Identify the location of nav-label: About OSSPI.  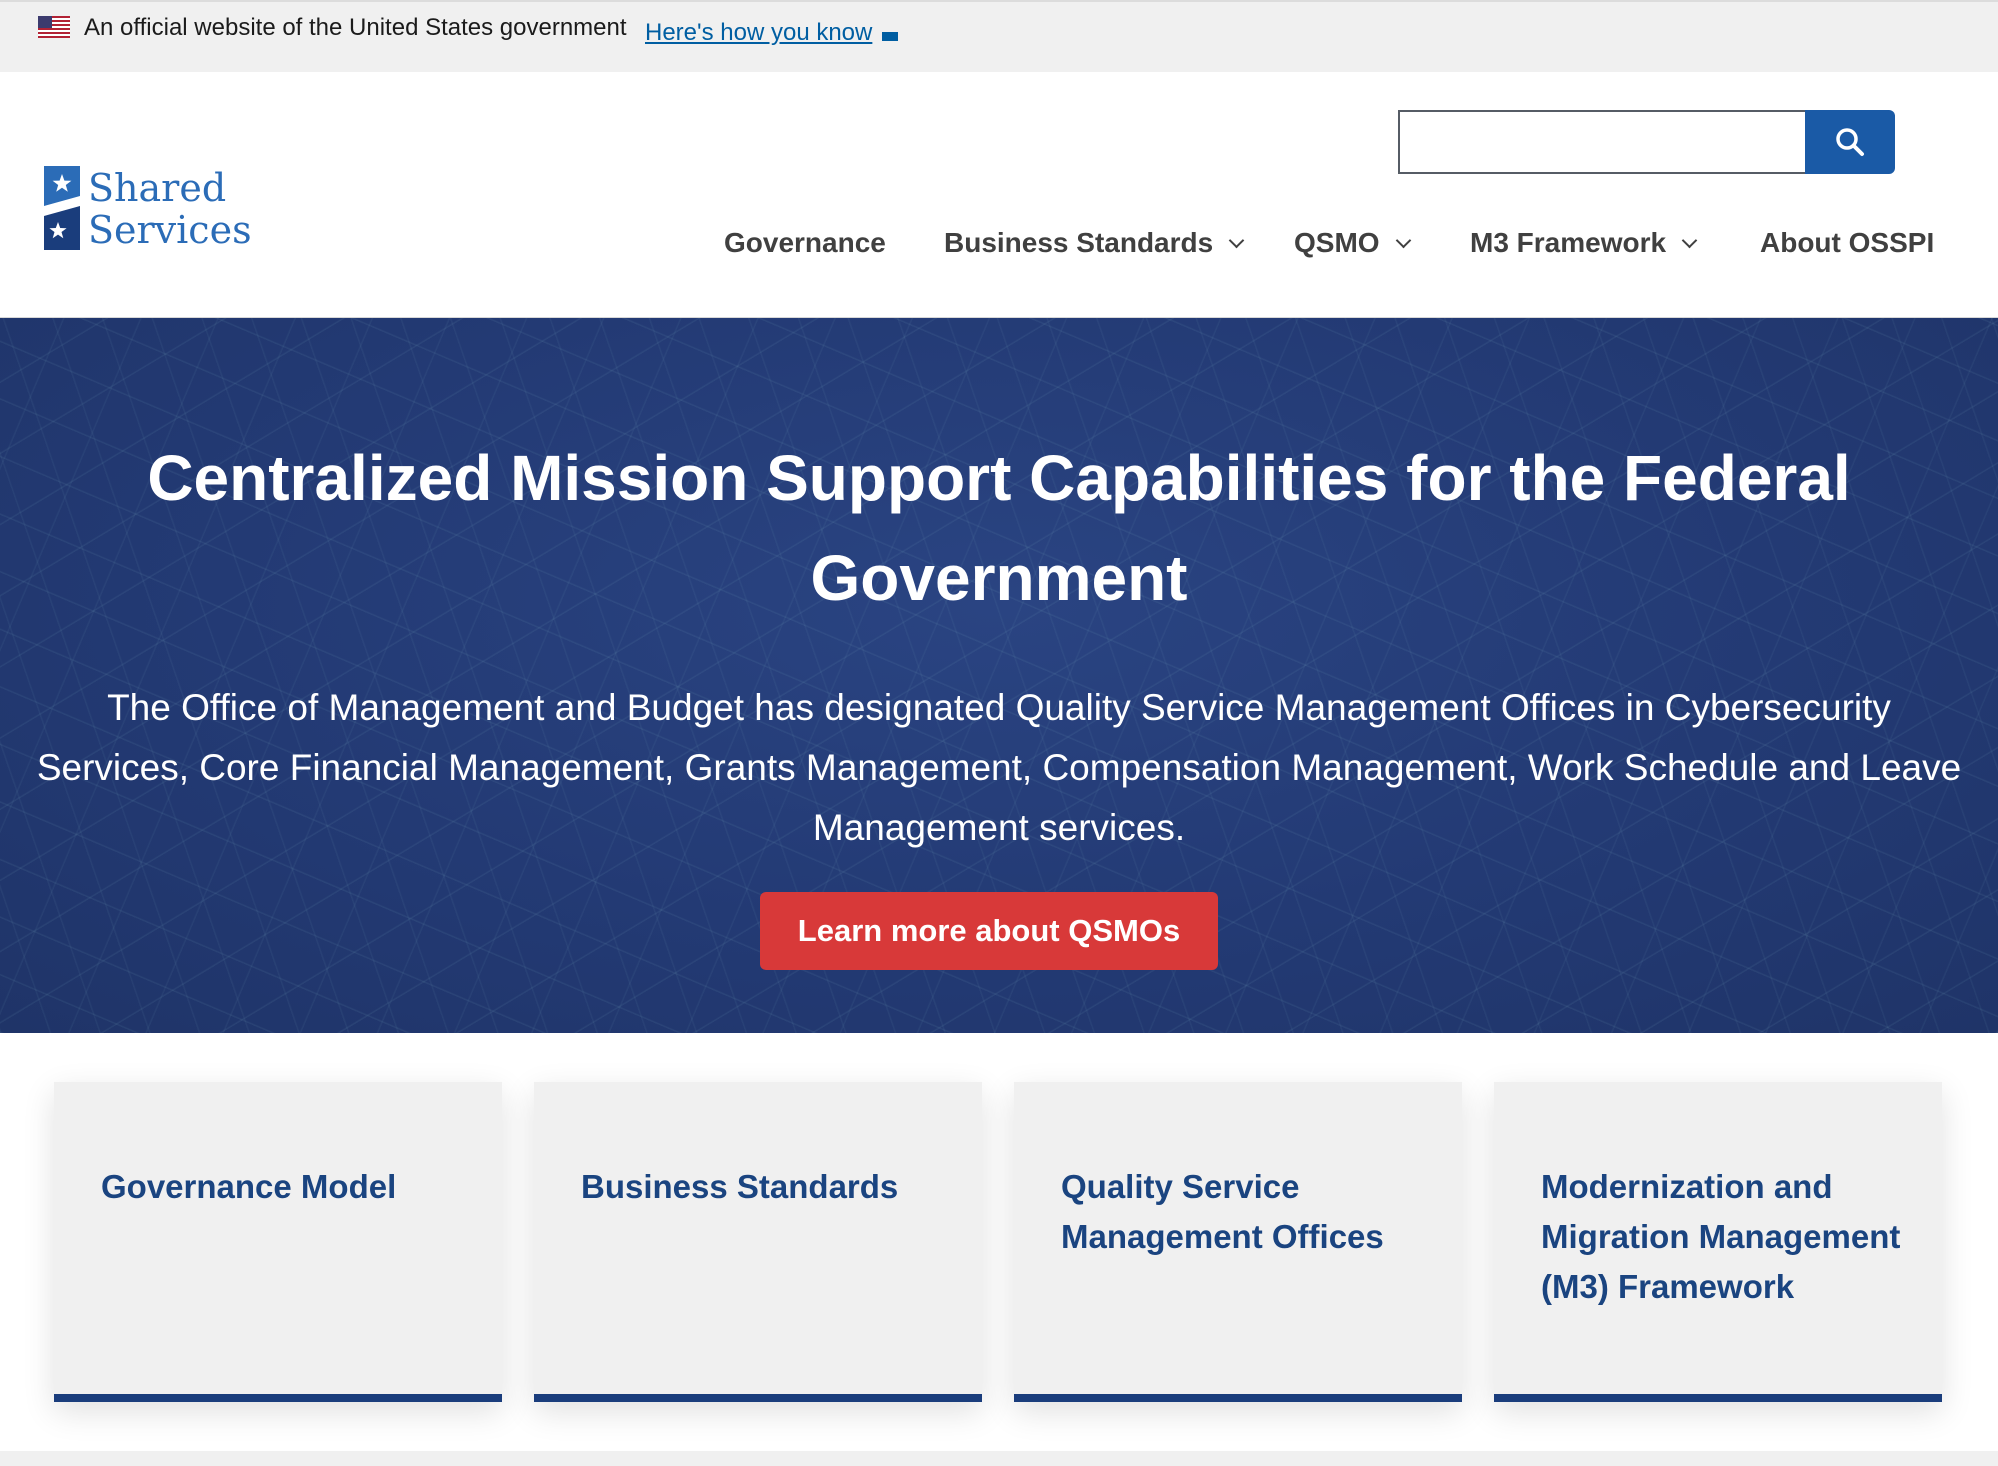
(1847, 242).